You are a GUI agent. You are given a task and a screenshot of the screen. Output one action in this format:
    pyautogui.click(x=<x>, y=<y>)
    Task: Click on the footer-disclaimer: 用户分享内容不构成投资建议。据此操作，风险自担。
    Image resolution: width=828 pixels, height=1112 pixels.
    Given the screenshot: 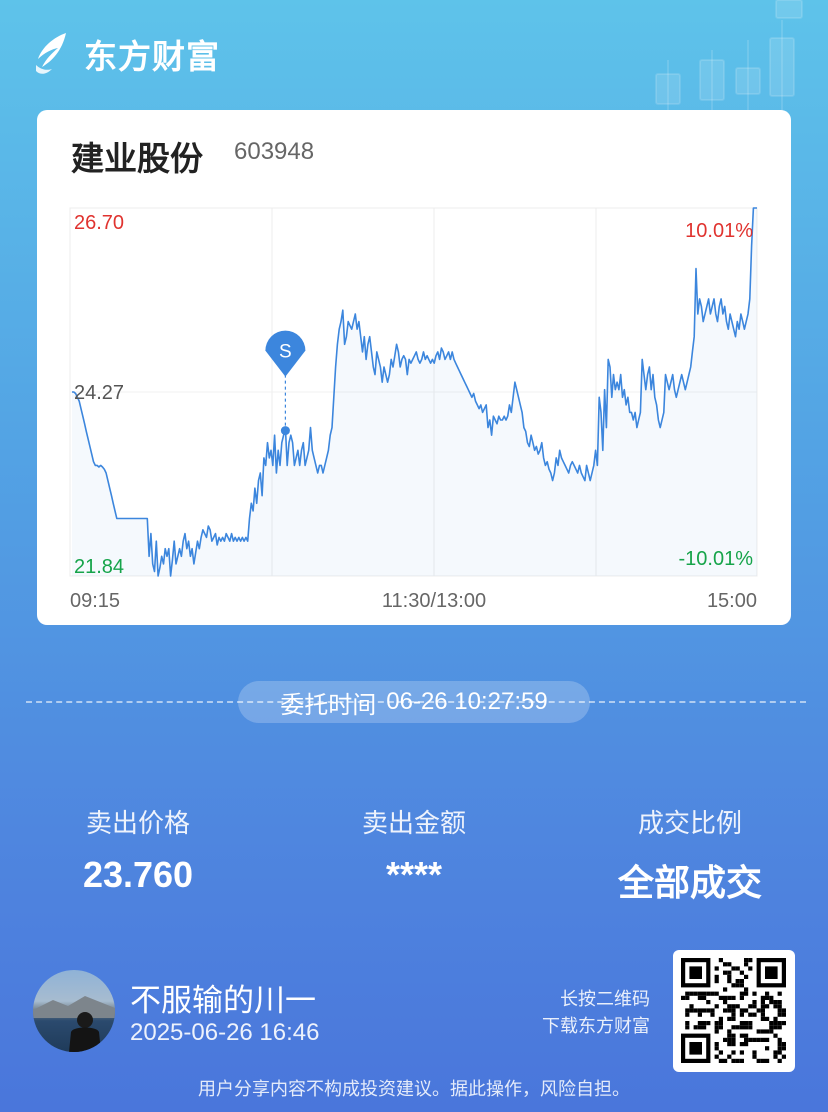 What is the action you would take?
    pyautogui.click(x=414, y=1089)
    